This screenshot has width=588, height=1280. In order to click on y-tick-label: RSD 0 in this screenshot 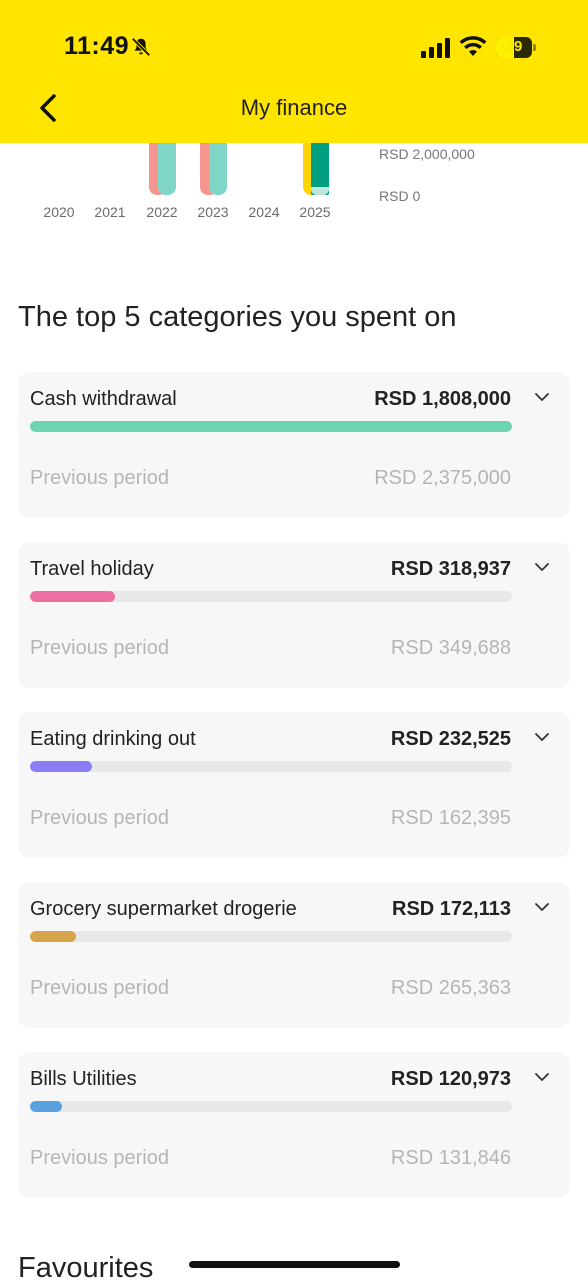, I will do `click(400, 196)`.